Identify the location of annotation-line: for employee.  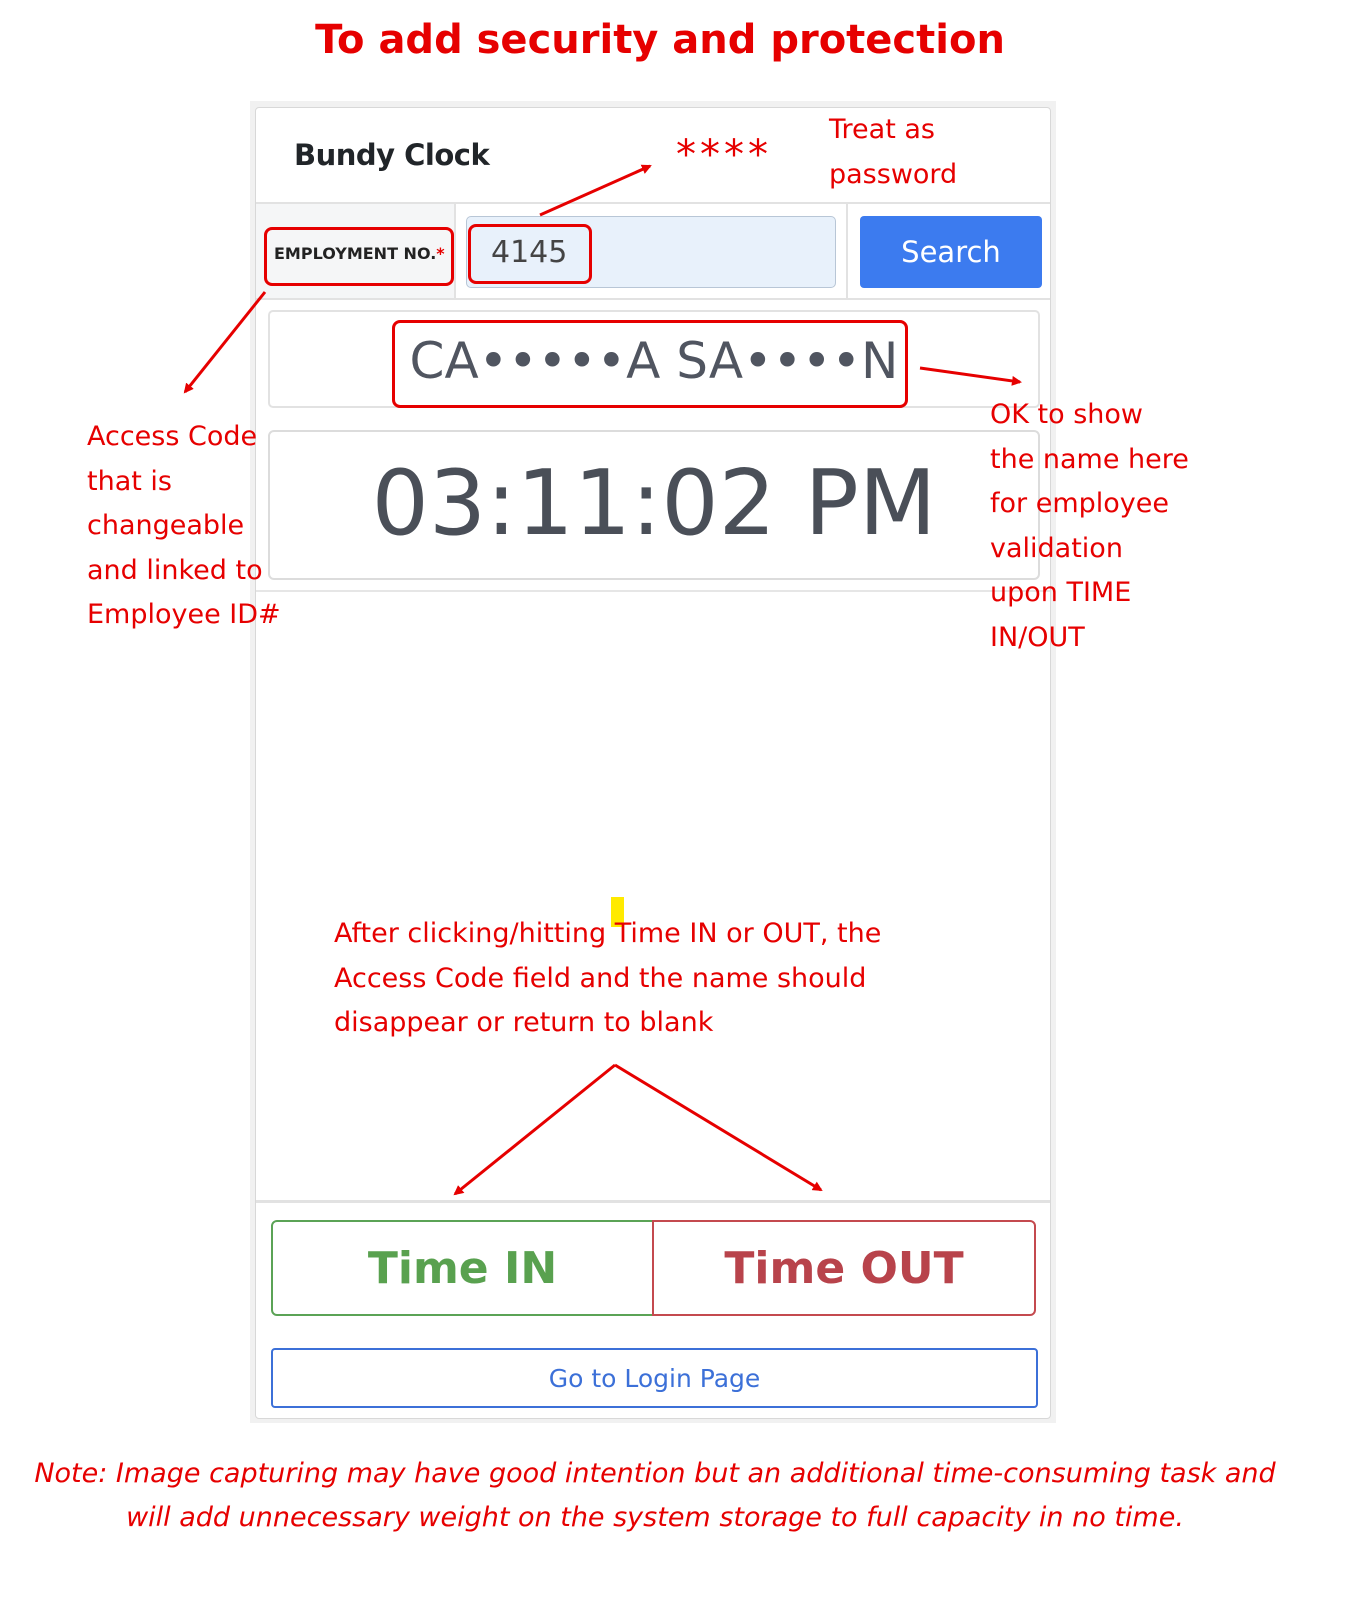
(1079, 503).